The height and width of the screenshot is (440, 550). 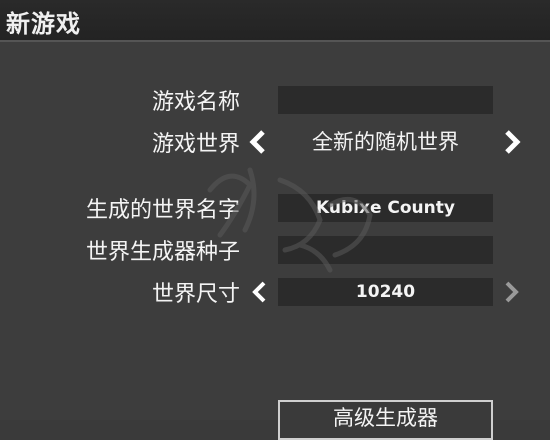 I want to click on world-size-prev-button, so click(x=259, y=294).